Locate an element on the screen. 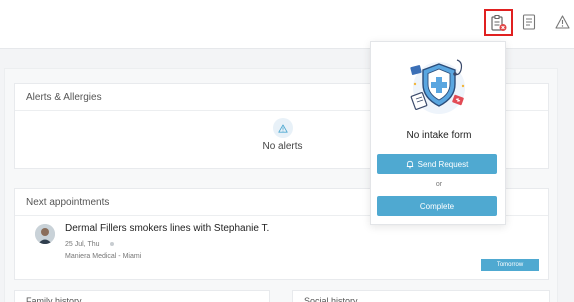 This screenshot has height=302, width=574. notes-icon is located at coordinates (529, 22).